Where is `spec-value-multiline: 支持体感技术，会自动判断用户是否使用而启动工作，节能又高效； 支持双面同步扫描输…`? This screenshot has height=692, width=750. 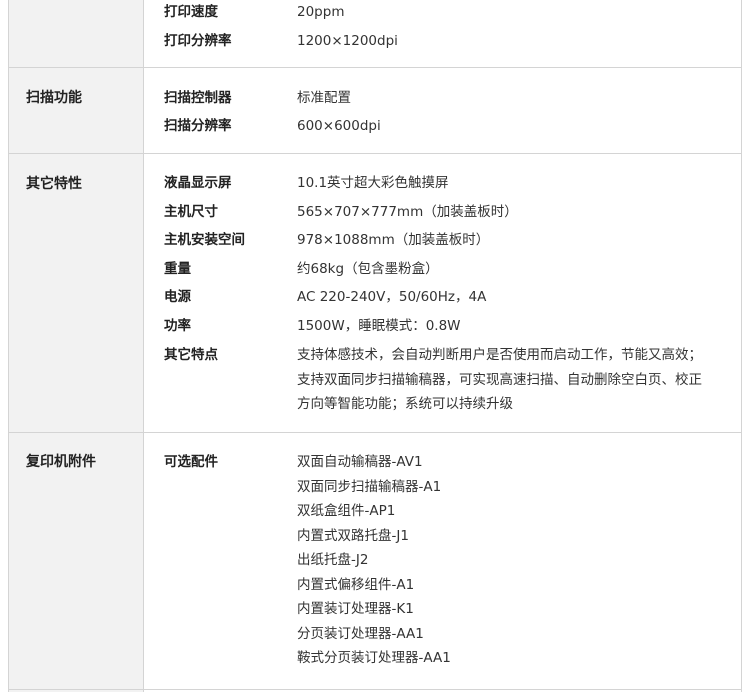 spec-value-multiline: 支持体感技术，会自动判断用户是否使用而启动工作，节能又高效； 支持双面同步扫描输… is located at coordinates (499, 380).